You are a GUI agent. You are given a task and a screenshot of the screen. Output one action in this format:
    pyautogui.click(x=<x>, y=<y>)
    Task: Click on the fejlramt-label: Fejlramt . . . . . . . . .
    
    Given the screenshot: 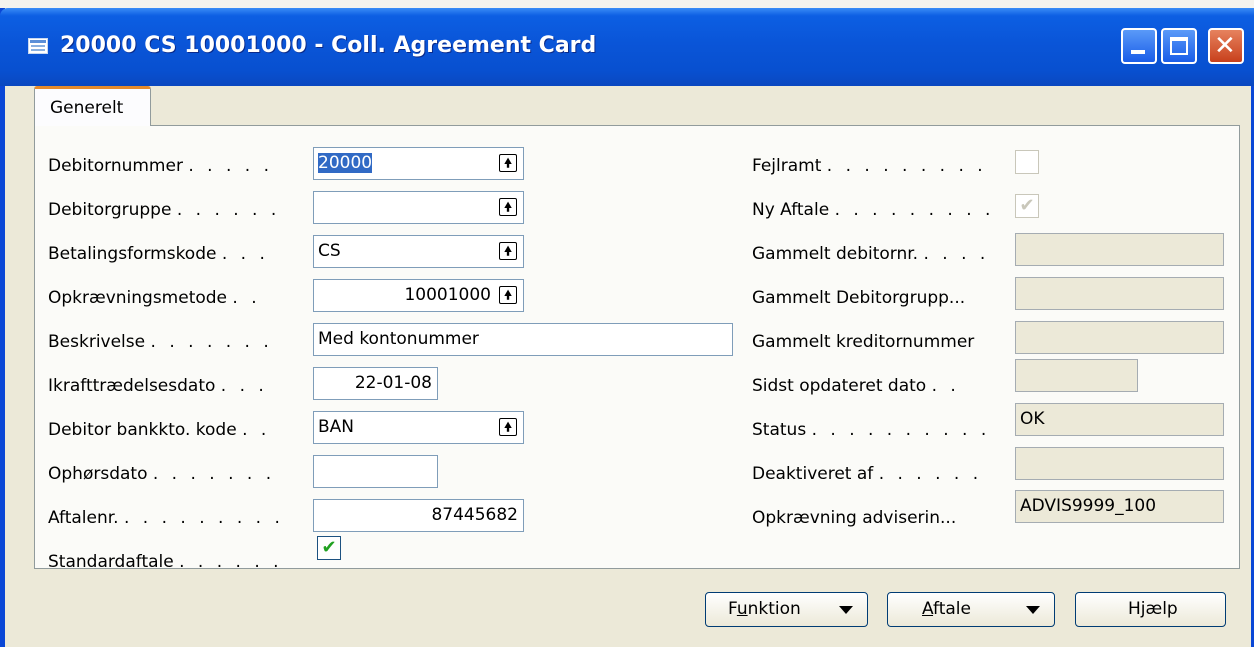 What is the action you would take?
    pyautogui.click(x=869, y=166)
    